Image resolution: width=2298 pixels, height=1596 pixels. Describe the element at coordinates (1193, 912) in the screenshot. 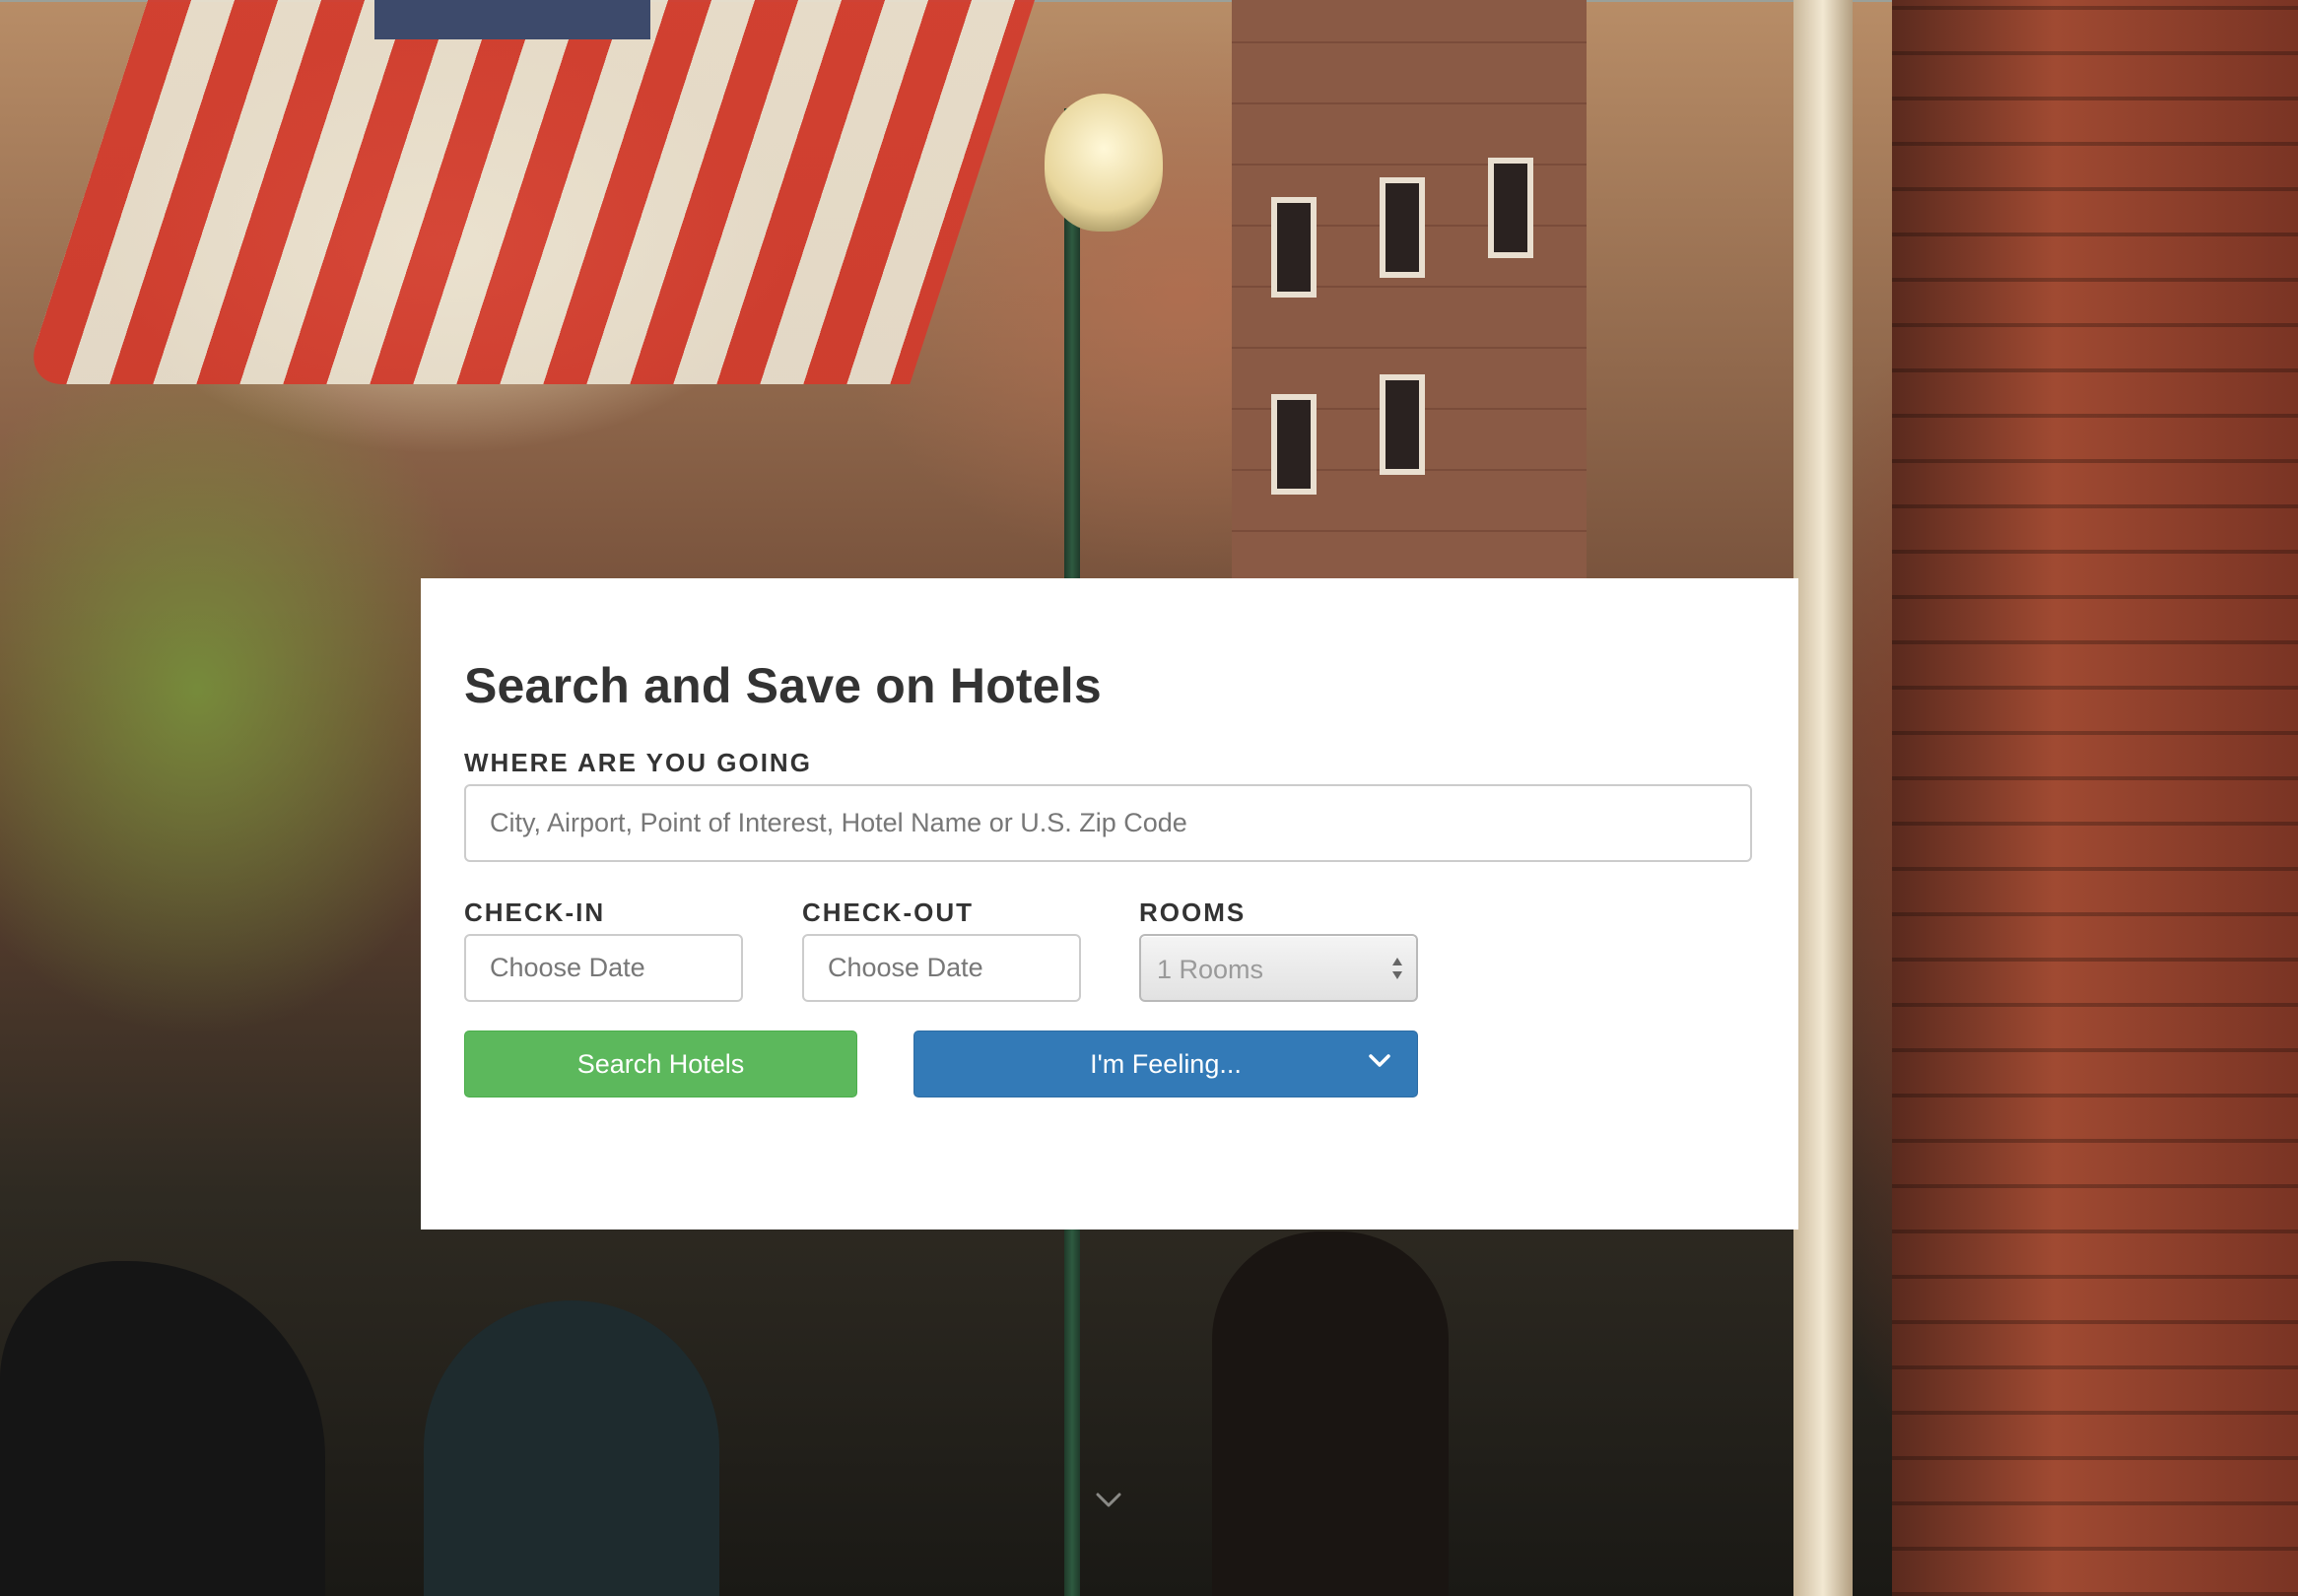

I see `rooms-label: ROOMS` at that location.